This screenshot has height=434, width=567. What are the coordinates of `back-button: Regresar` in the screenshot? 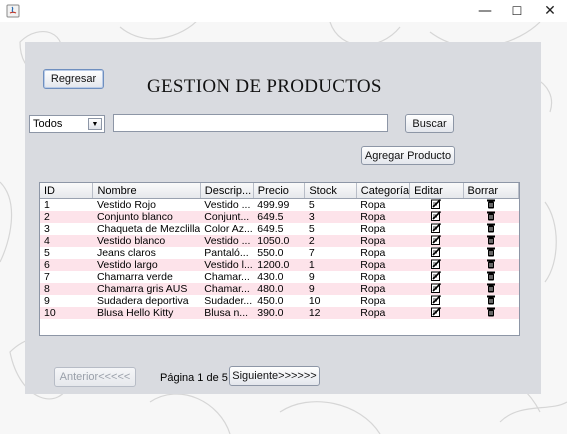 It's located at (73, 79).